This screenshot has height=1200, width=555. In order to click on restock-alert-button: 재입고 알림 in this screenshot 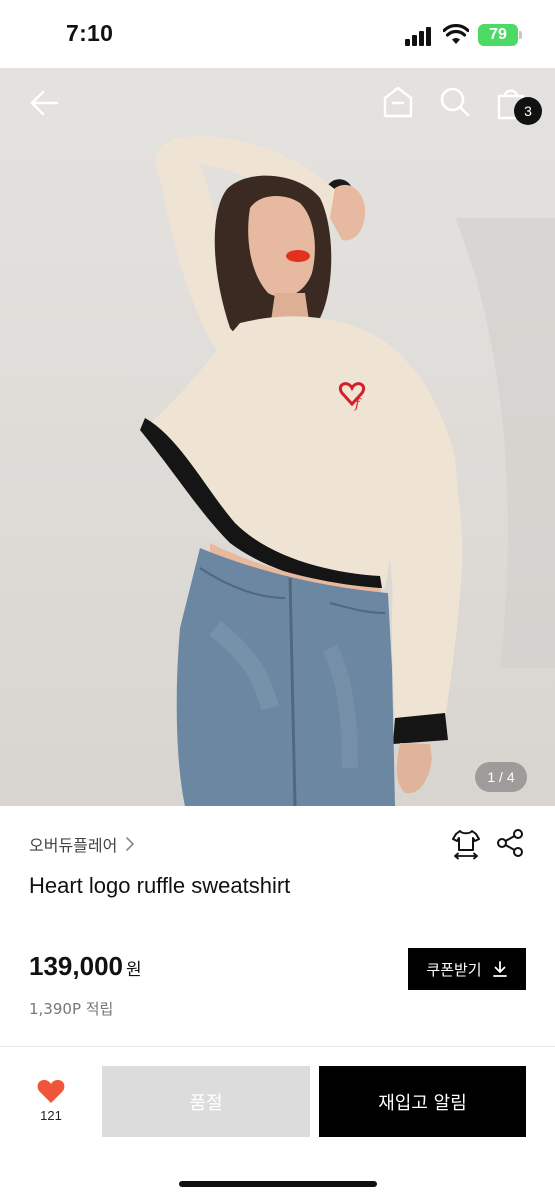, I will do `click(422, 1101)`.